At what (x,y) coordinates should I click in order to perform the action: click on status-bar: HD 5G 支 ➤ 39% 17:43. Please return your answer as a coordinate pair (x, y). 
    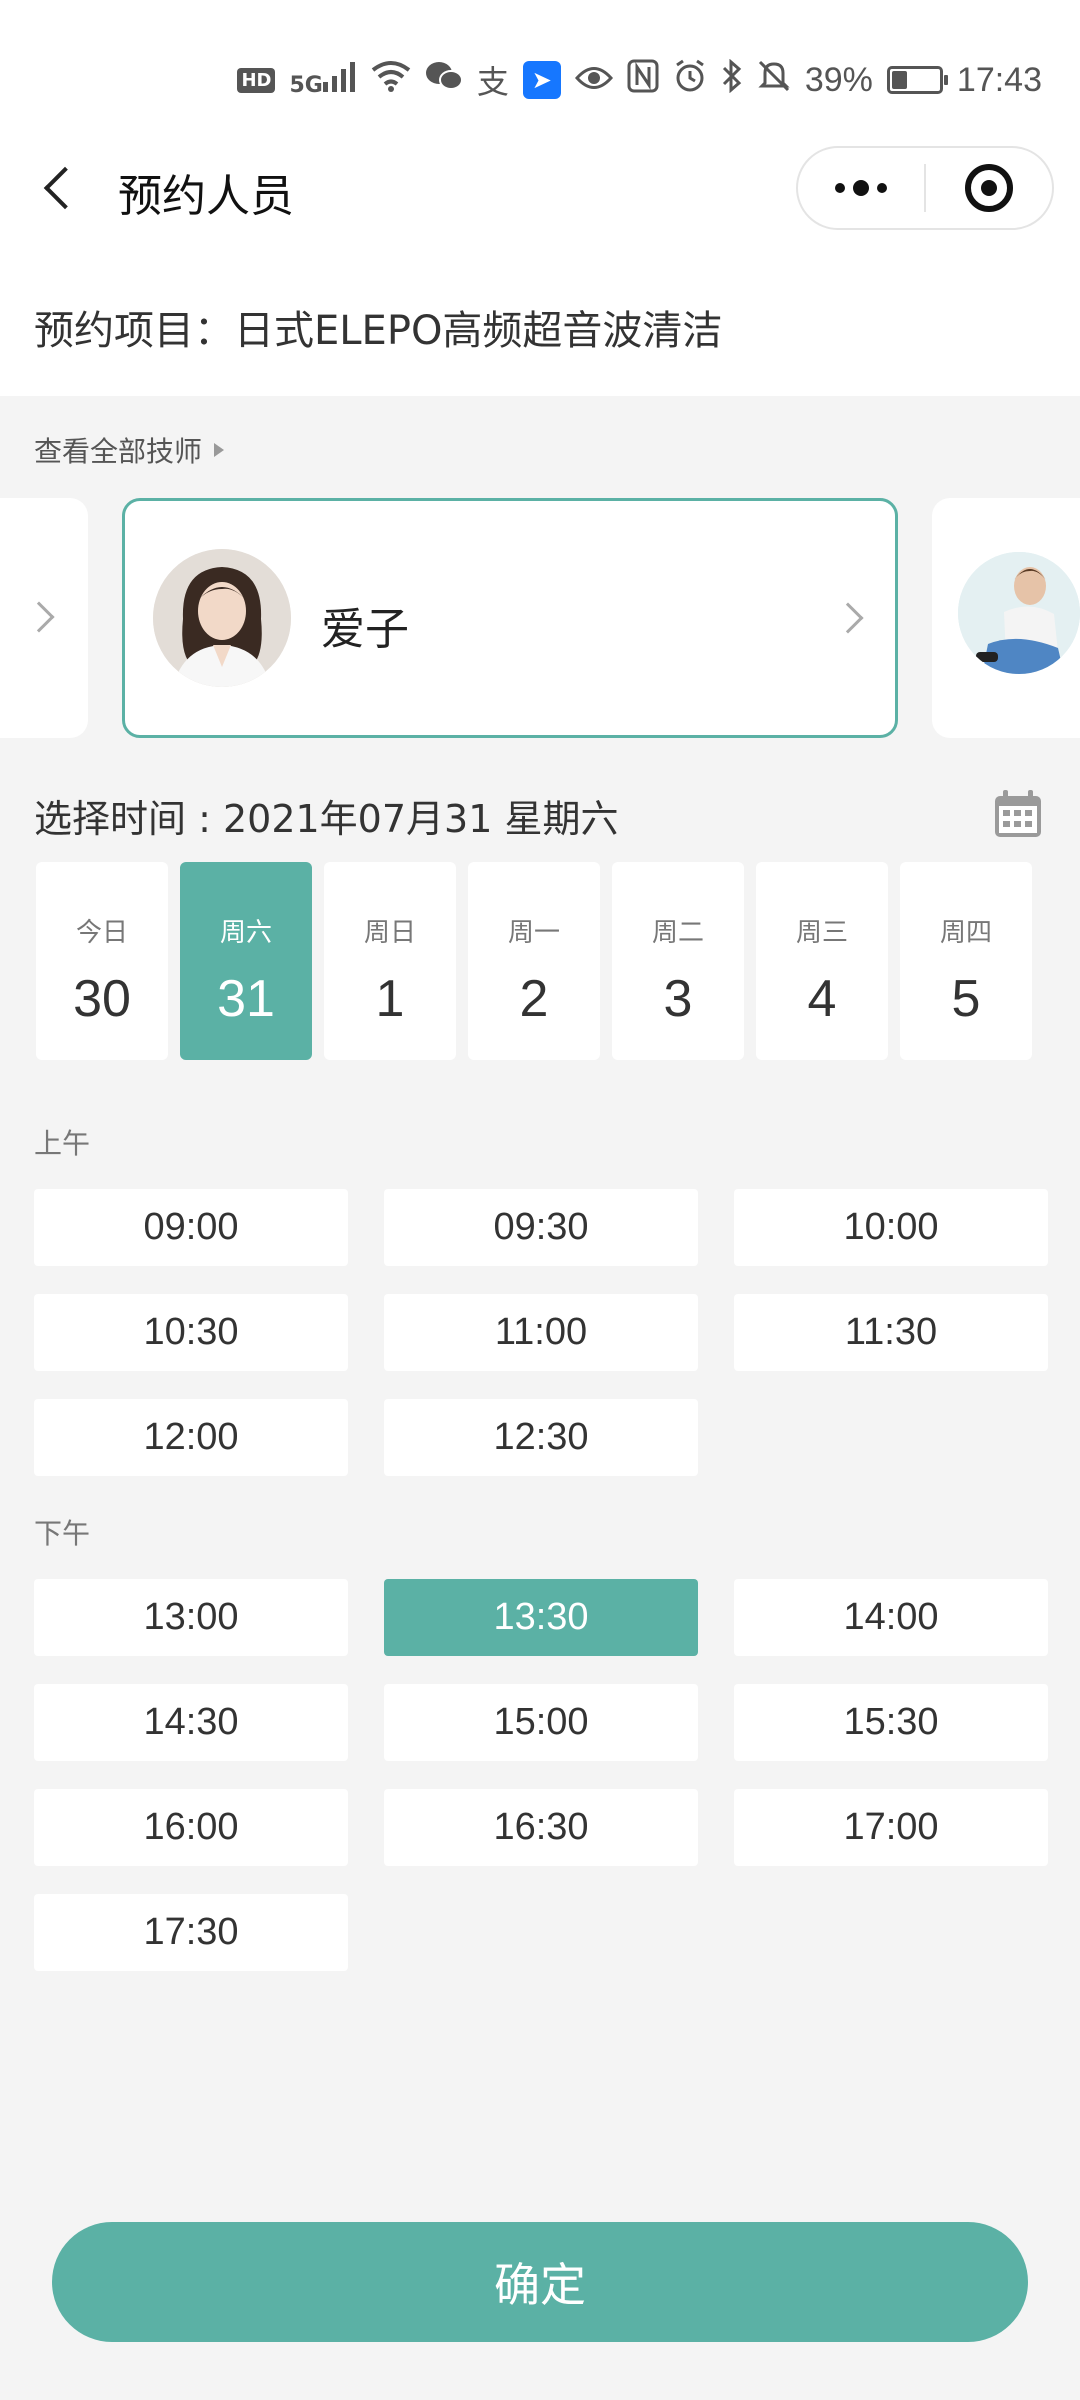
    Looking at the image, I should click on (540, 80).